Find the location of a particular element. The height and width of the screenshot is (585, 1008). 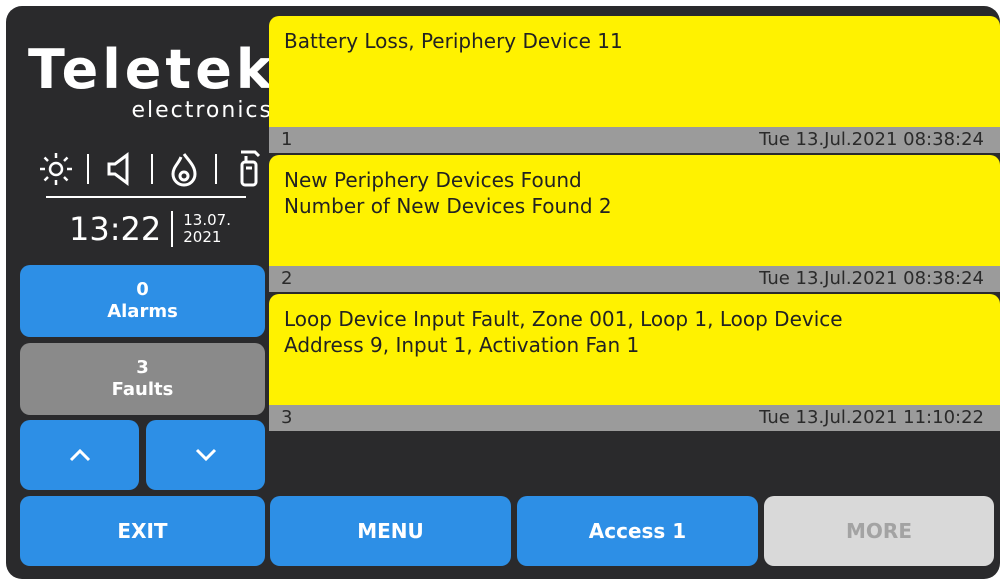

event-text-lines: Battery Loss, Periphery Device 11 is located at coordinates (453, 41).